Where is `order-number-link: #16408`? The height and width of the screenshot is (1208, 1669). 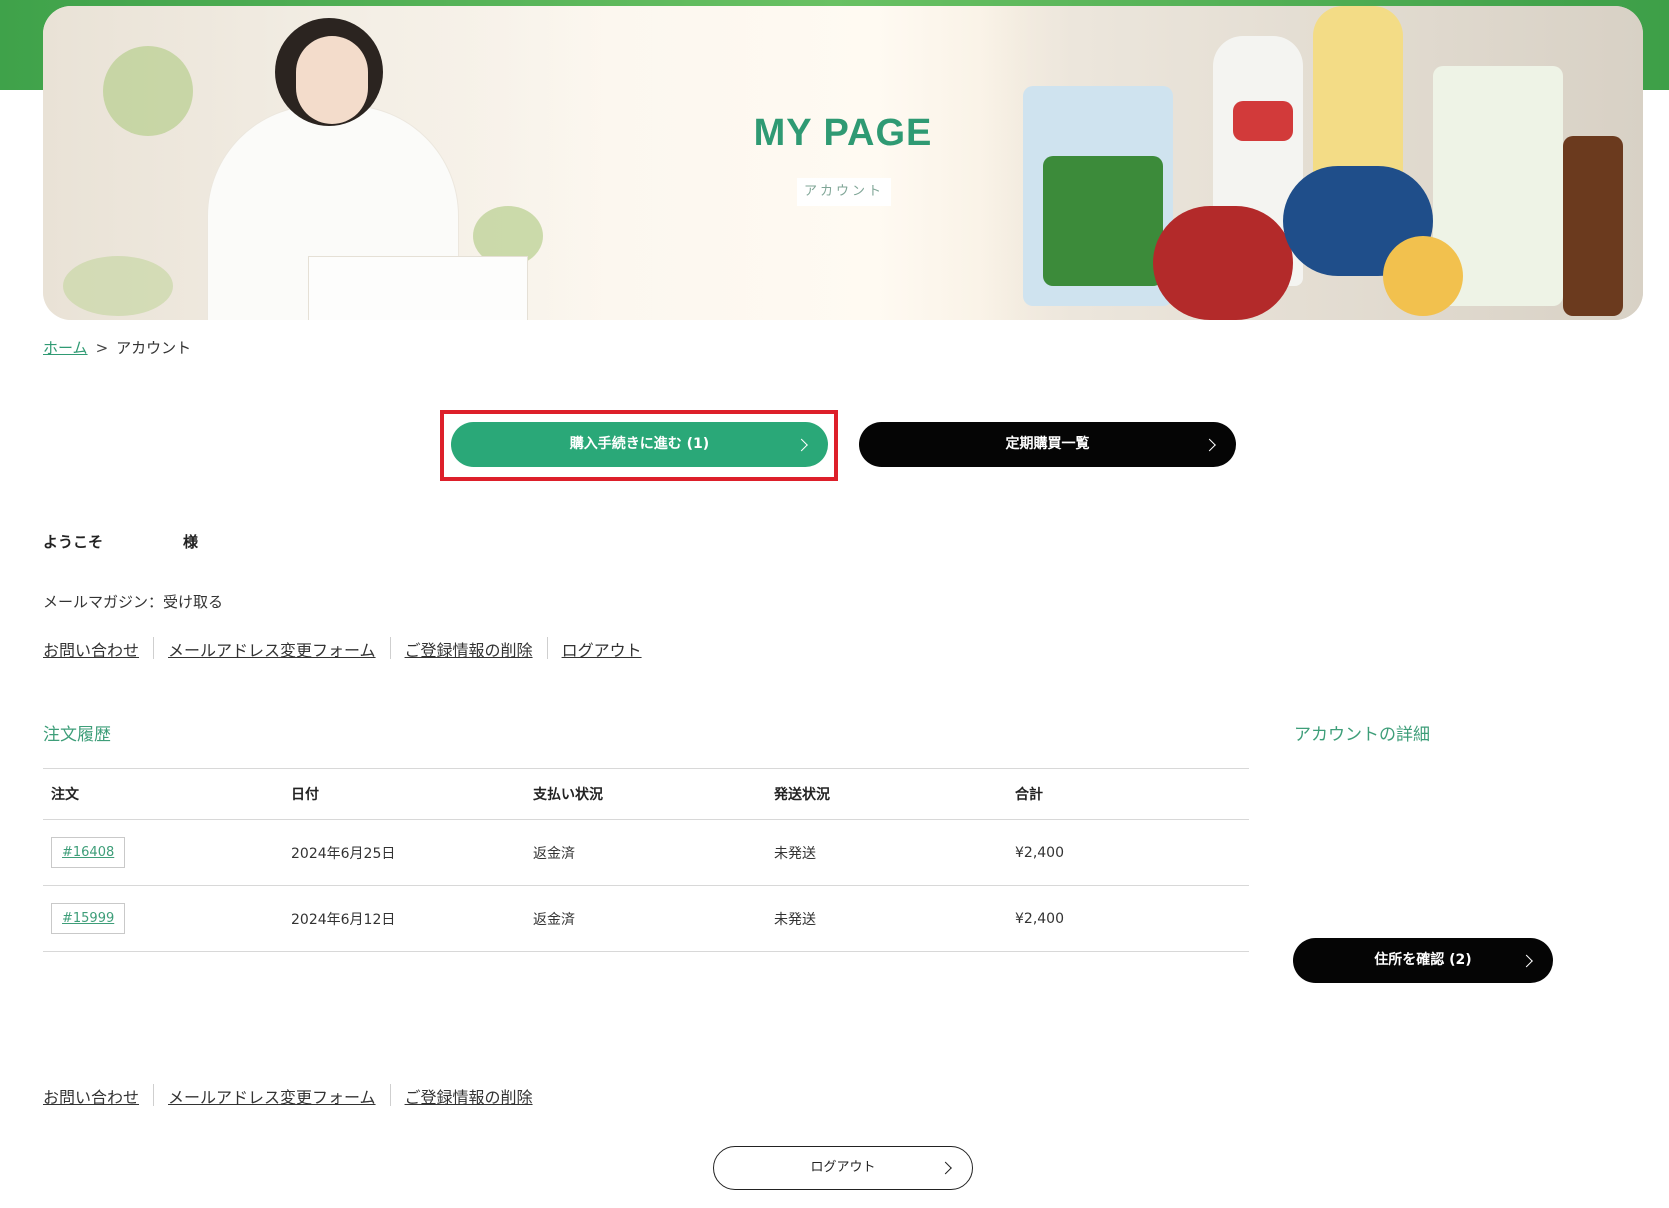 order-number-link: #16408 is located at coordinates (88, 852).